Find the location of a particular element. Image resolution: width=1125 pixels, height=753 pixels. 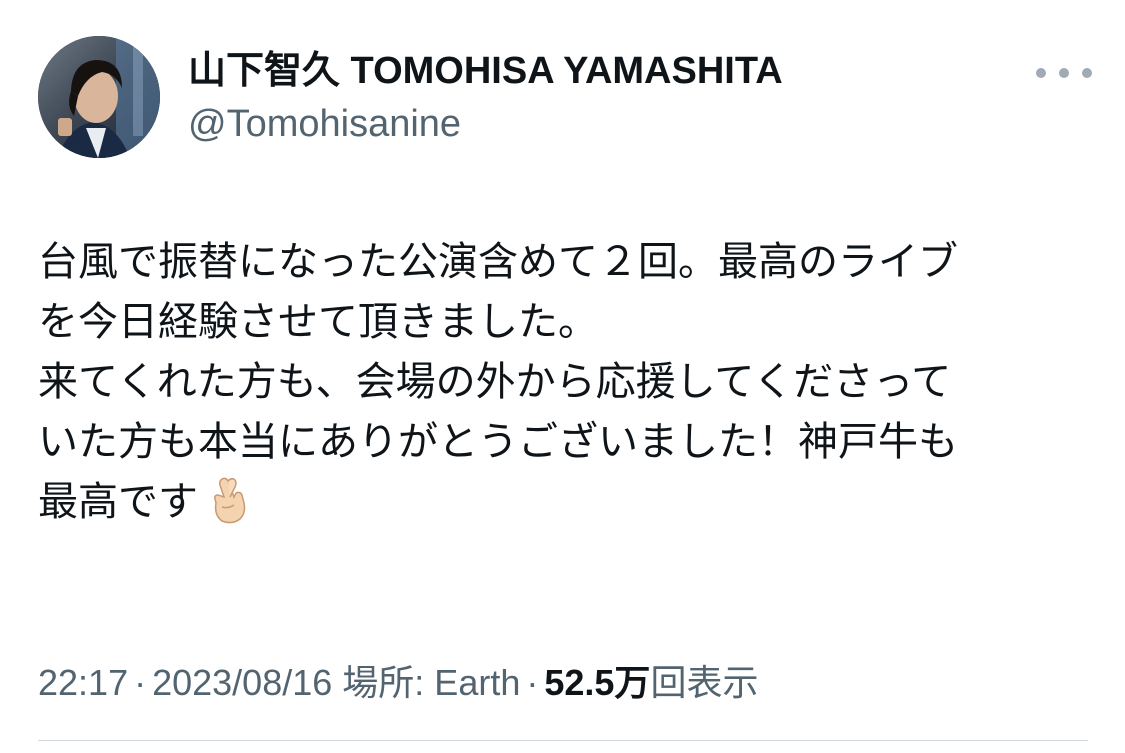

display-name: 山下智久 TOMOHISA YAMASHITA is located at coordinates (485, 71).